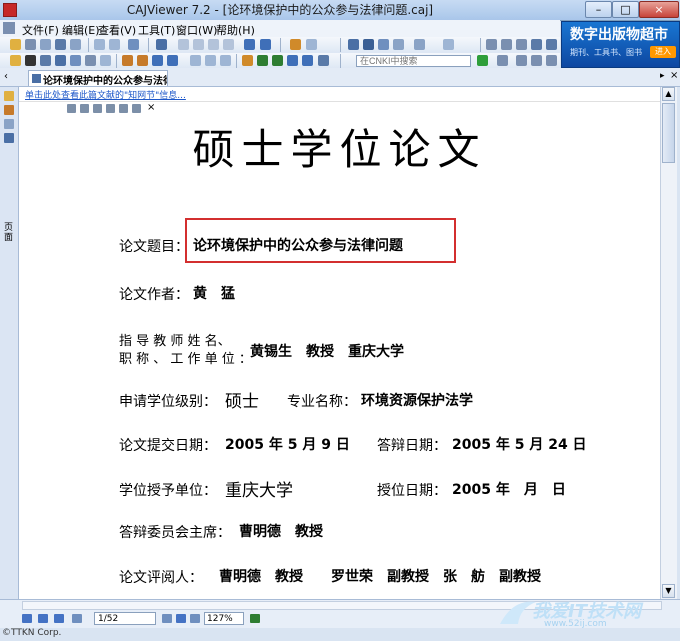 The width and height of the screenshot is (680, 641). I want to click on page-copy-icon, so click(84, 108).